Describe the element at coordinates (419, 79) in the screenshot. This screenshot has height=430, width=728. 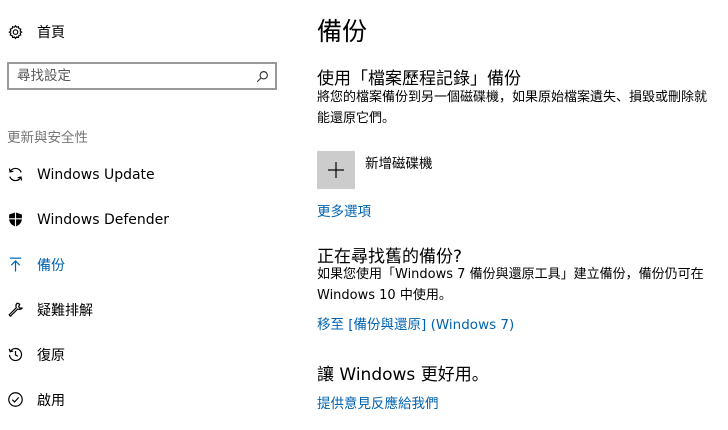
I see `file-history-heading: 使用「檔案歷程記錄」備份` at that location.